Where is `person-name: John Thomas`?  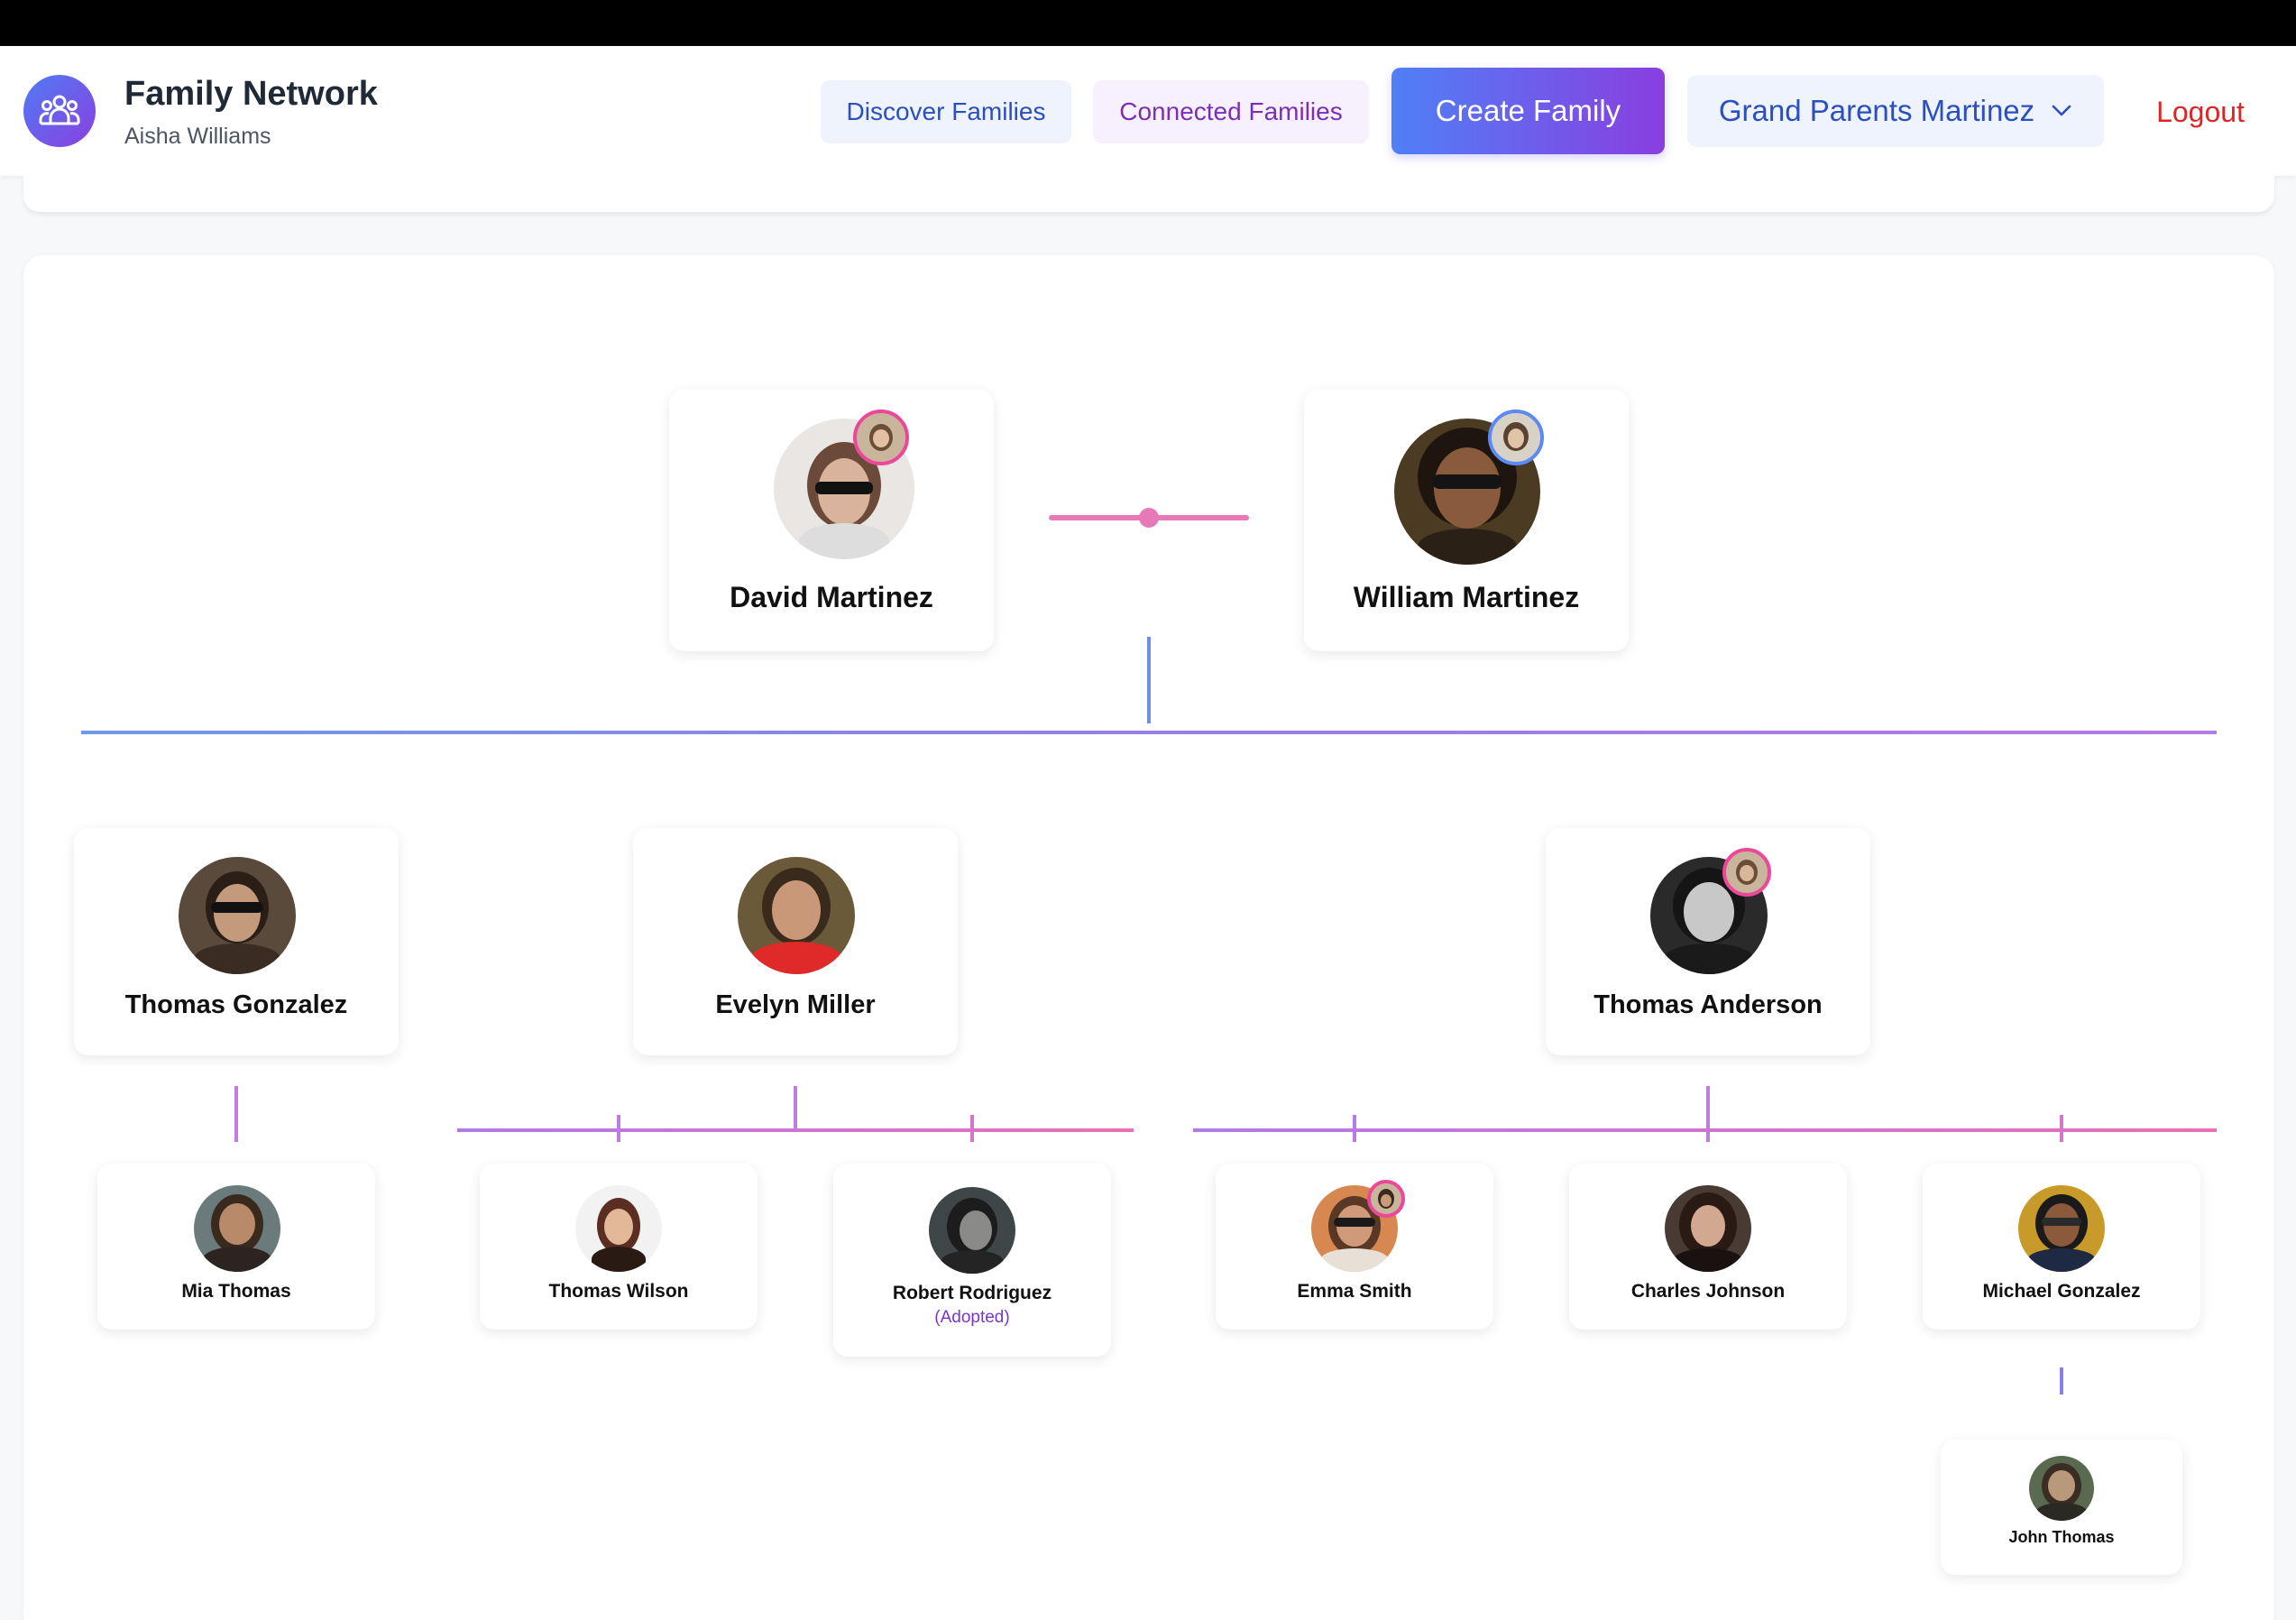 person-name: John Thomas is located at coordinates (2061, 1537).